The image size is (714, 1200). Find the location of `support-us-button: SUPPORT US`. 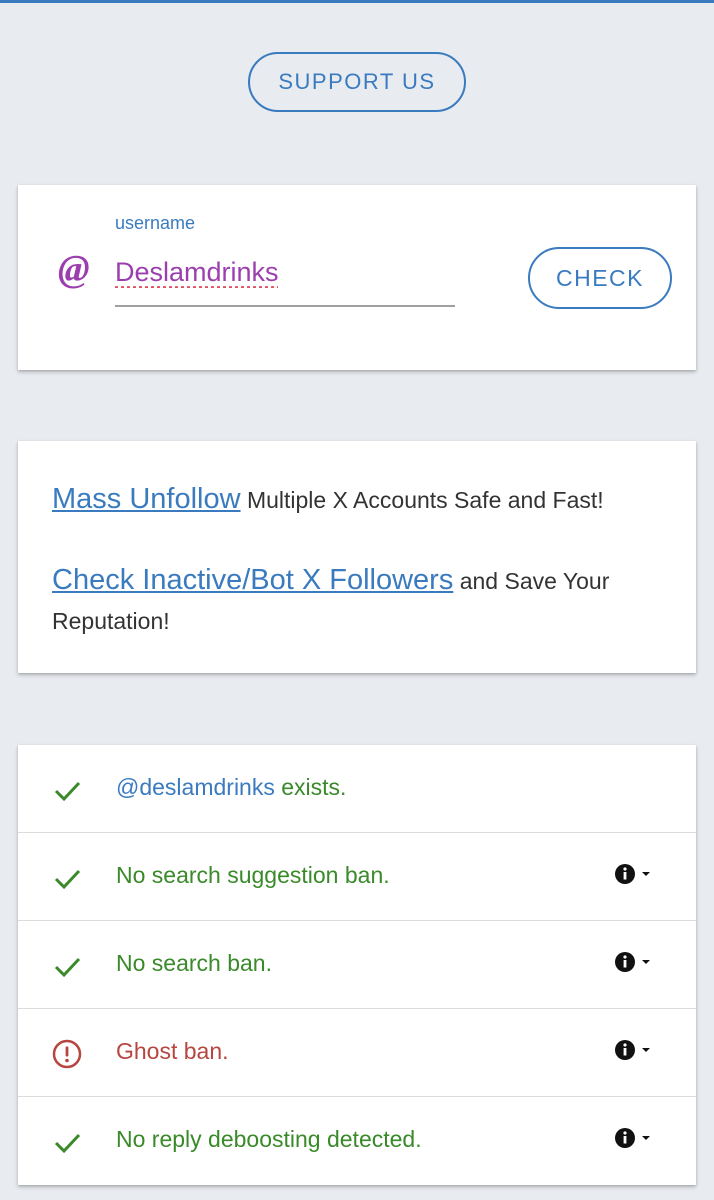

support-us-button: SUPPORT US is located at coordinates (357, 82).